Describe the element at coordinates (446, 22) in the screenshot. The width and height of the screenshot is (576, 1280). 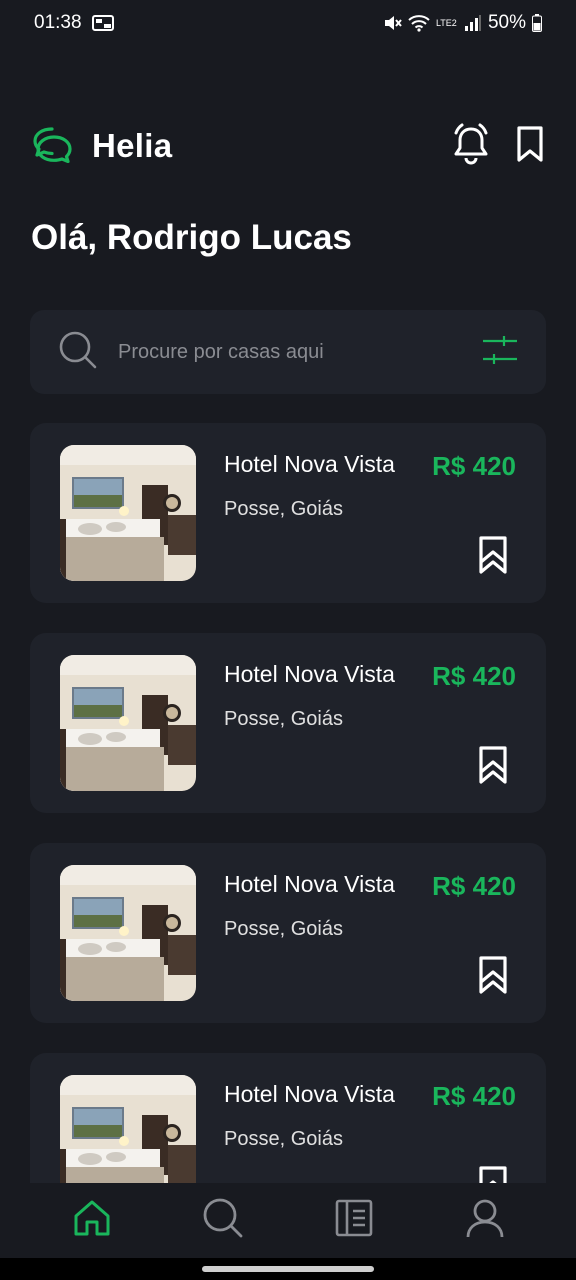
I see `network-label: LTE2` at that location.